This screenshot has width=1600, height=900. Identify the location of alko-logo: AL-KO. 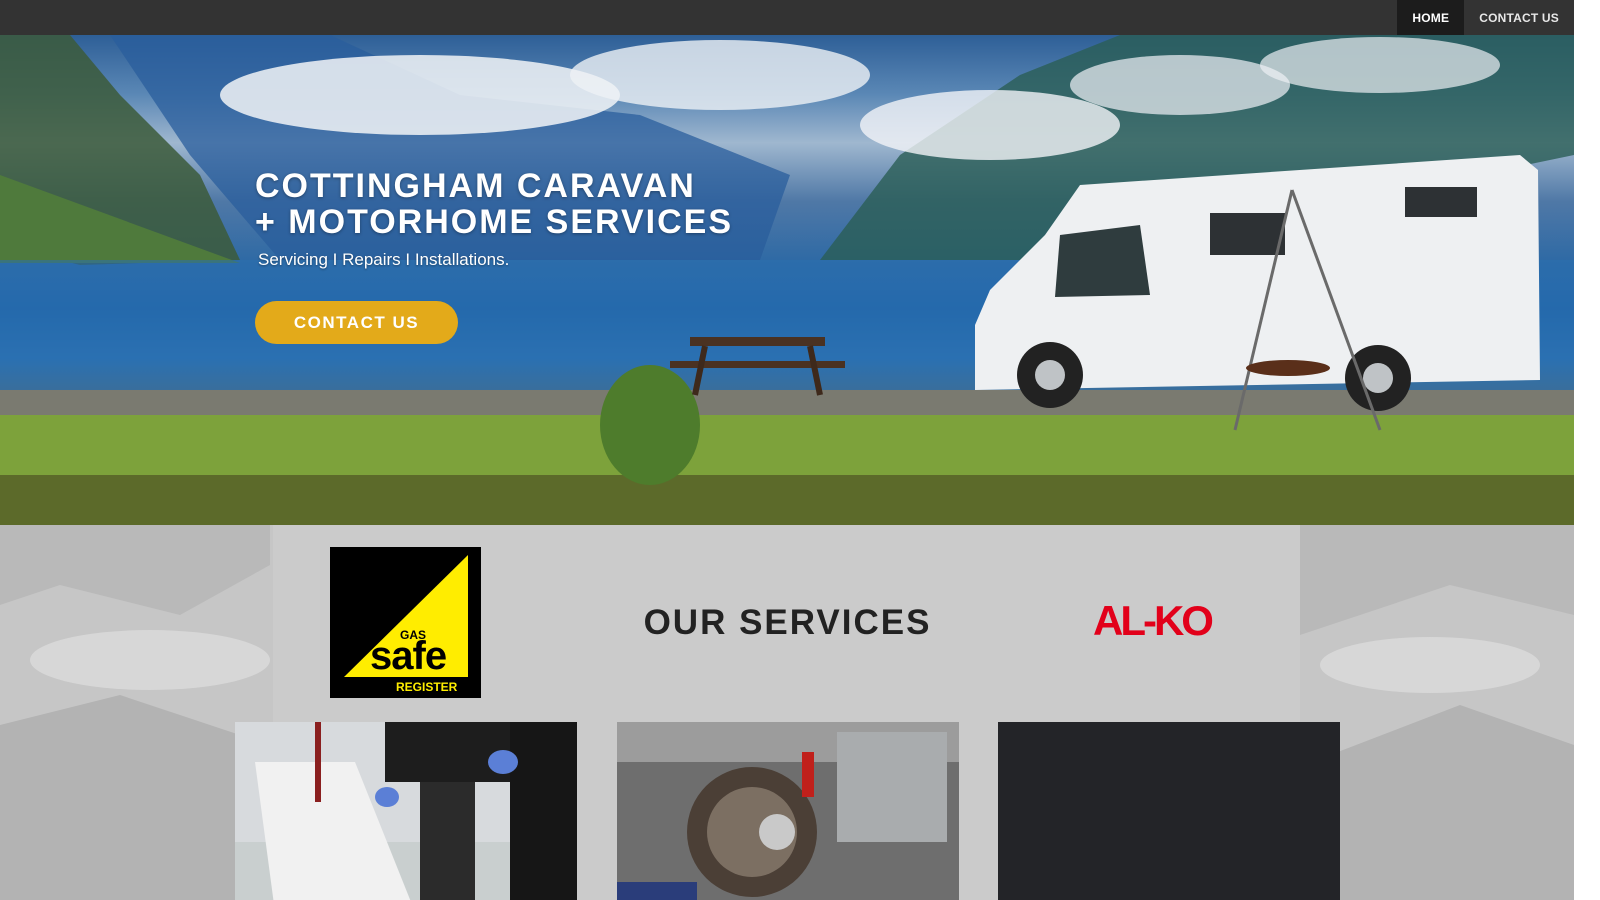
(1168, 620).